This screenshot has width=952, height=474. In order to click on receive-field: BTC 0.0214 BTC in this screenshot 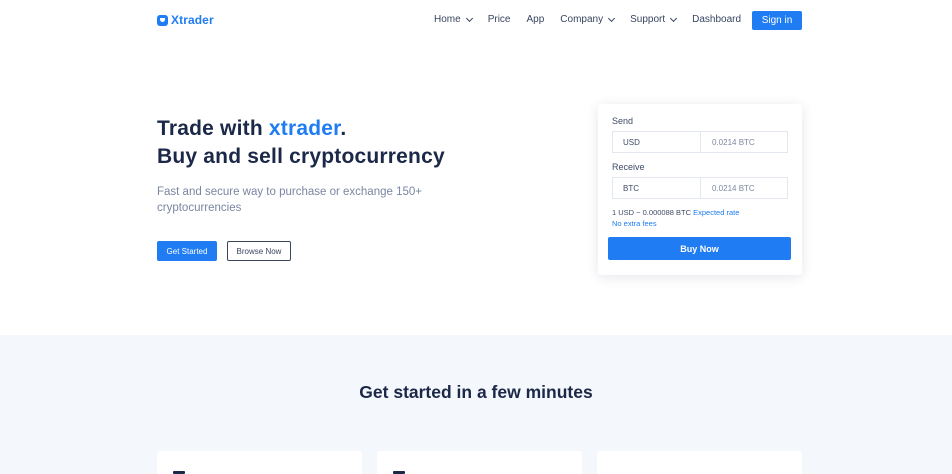, I will do `click(700, 188)`.